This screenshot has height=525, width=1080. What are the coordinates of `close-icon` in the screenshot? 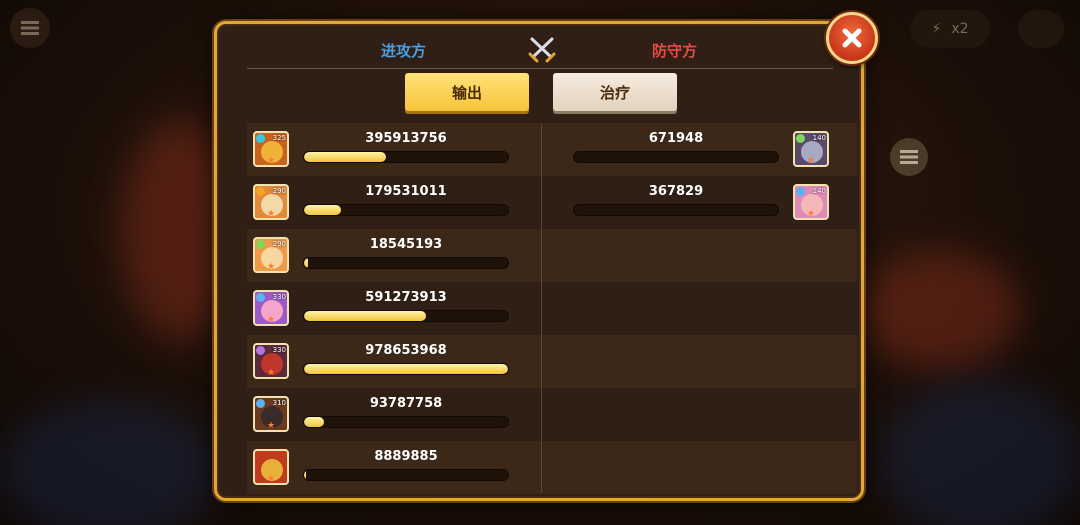 It's located at (852, 38).